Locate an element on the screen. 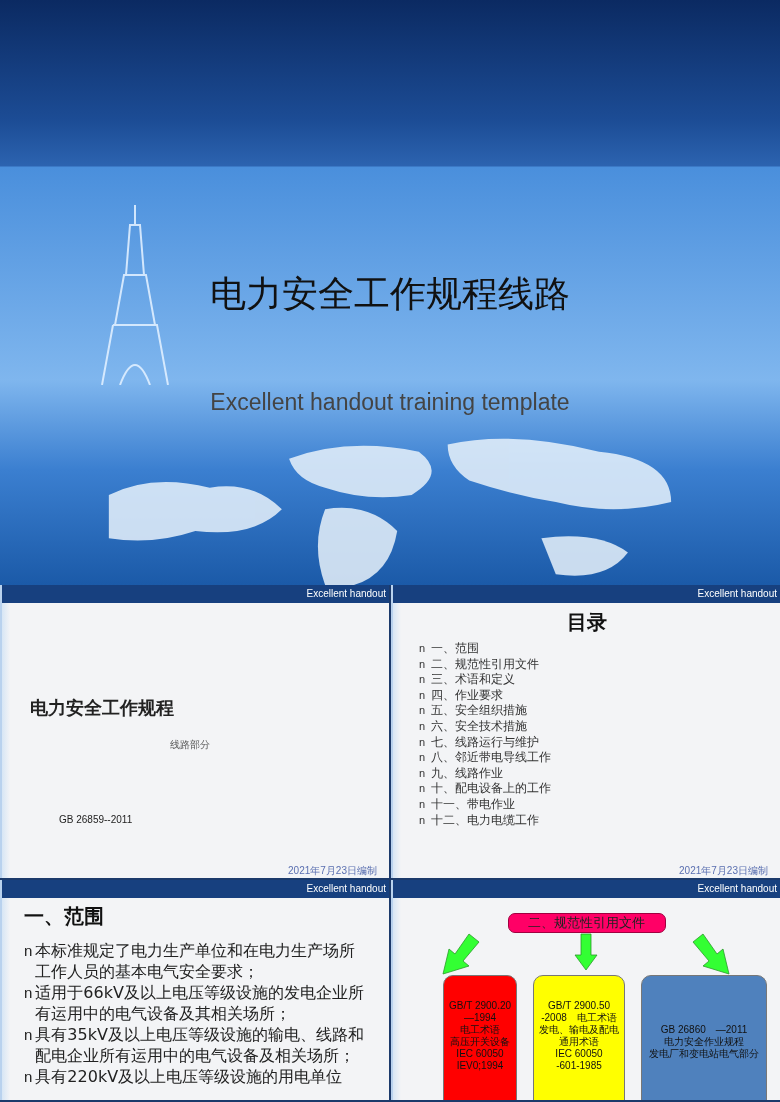 The width and height of the screenshot is (780, 1102). standard-code: GB 26859--2011 is located at coordinates (96, 819).